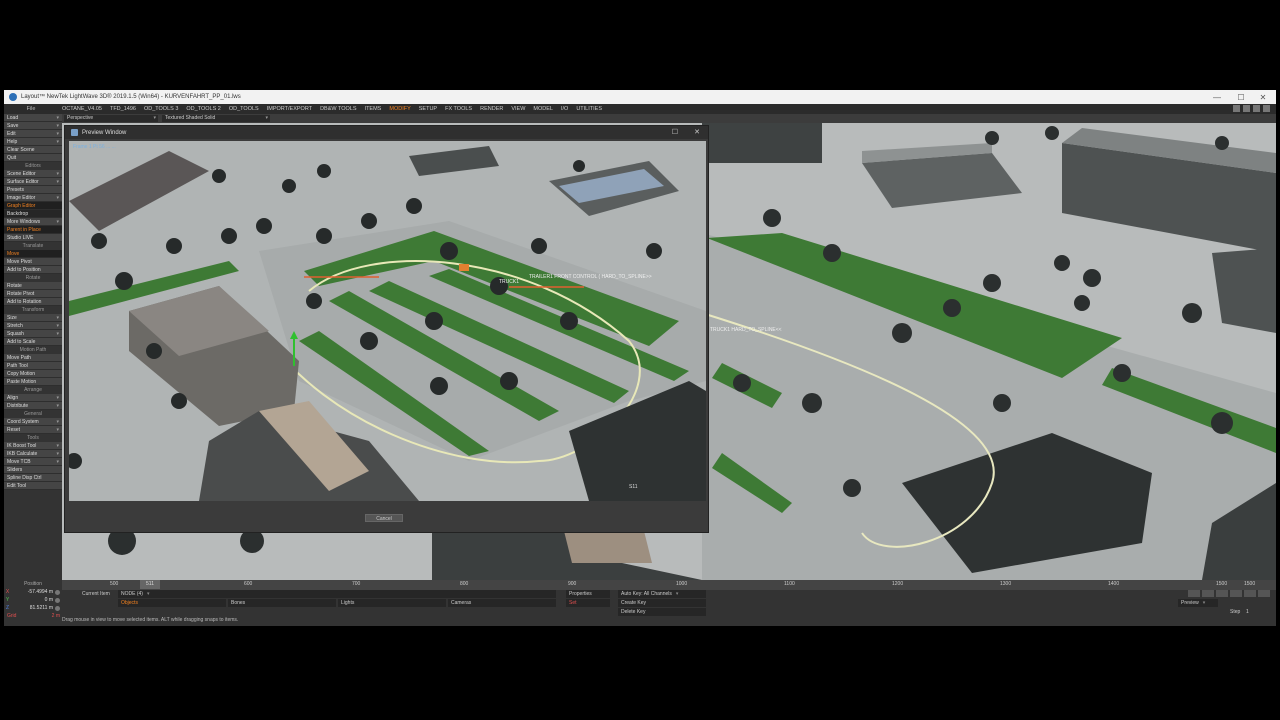  I want to click on auto-key-select: Auto Key: All Channels, so click(662, 594).